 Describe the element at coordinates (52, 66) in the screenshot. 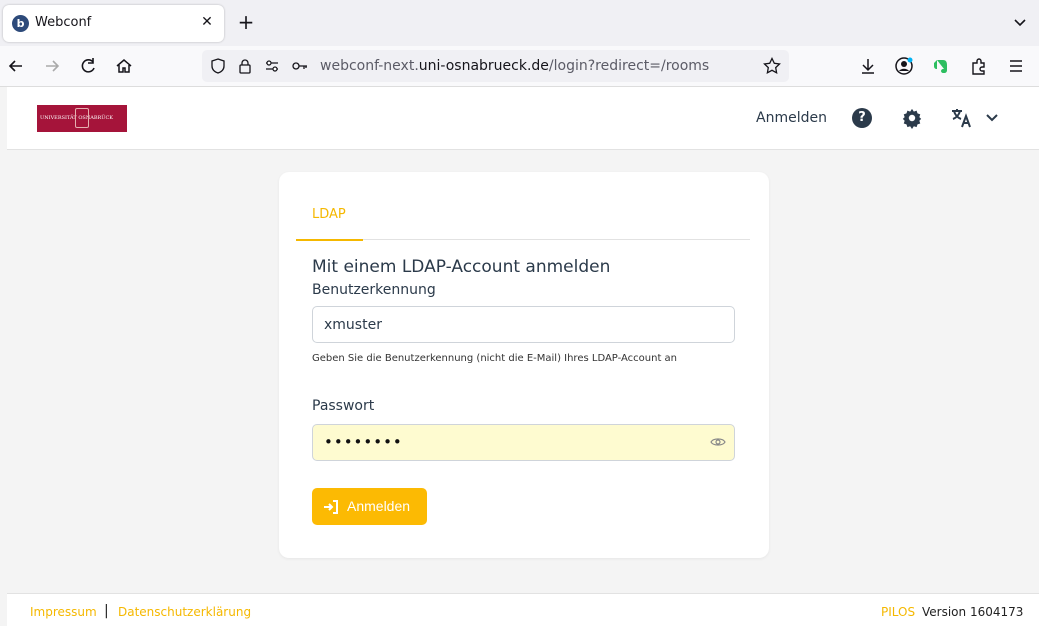

I see `forward-icon` at that location.